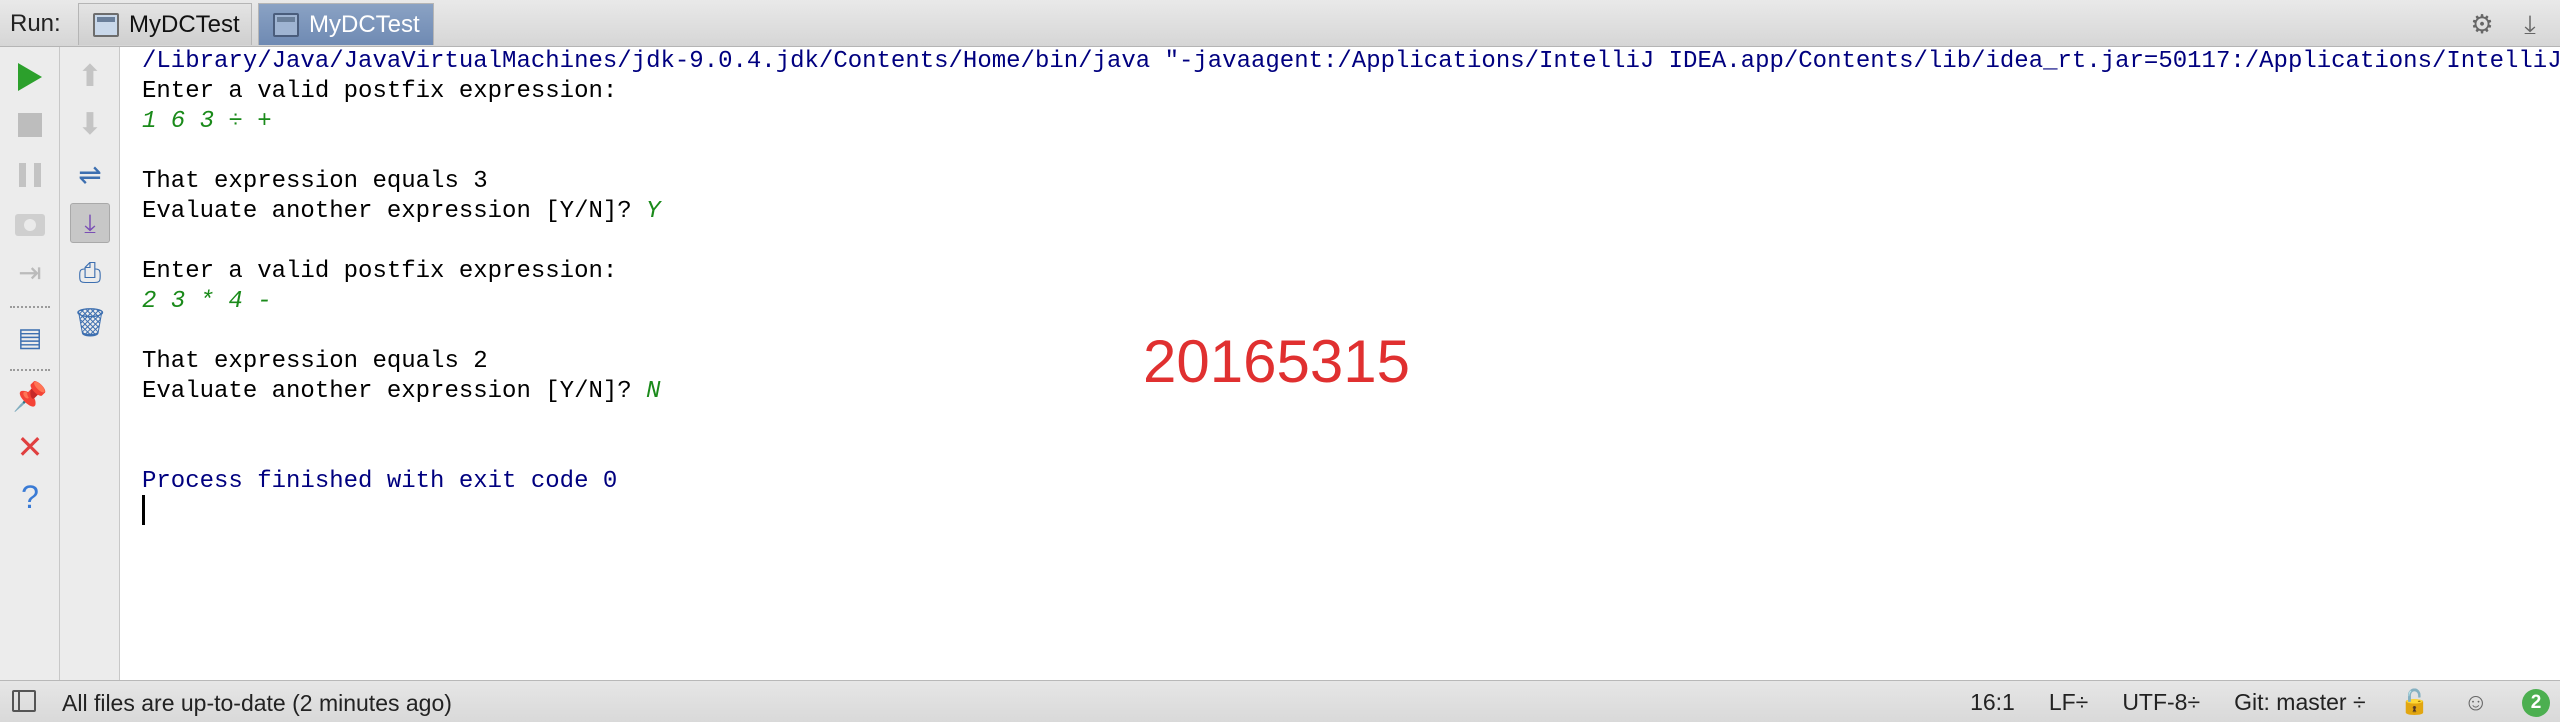 The width and height of the screenshot is (2560, 722). I want to click on snapshot-icon, so click(30, 225).